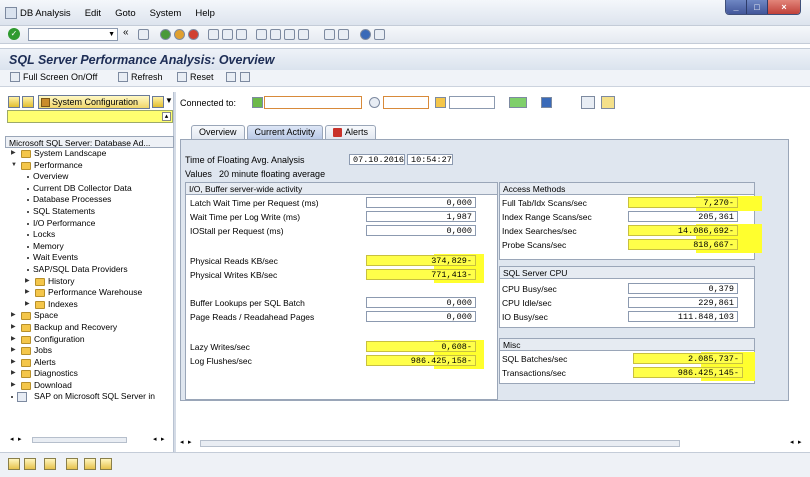  I want to click on save-icon, so click(143, 34).